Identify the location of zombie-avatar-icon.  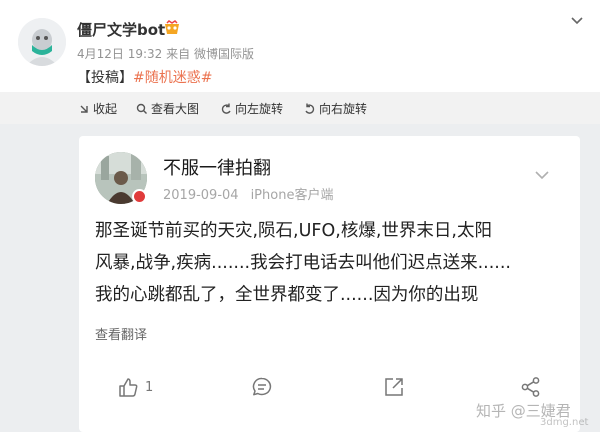
(42, 42).